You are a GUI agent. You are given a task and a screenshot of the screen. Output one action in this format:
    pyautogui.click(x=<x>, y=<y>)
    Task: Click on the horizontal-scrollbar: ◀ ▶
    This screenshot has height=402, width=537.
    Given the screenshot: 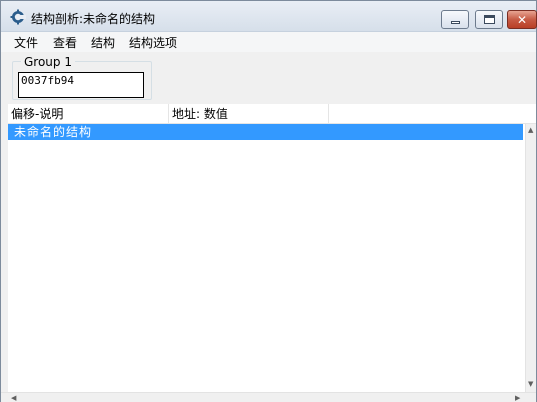 What is the action you would take?
    pyautogui.click(x=268, y=397)
    